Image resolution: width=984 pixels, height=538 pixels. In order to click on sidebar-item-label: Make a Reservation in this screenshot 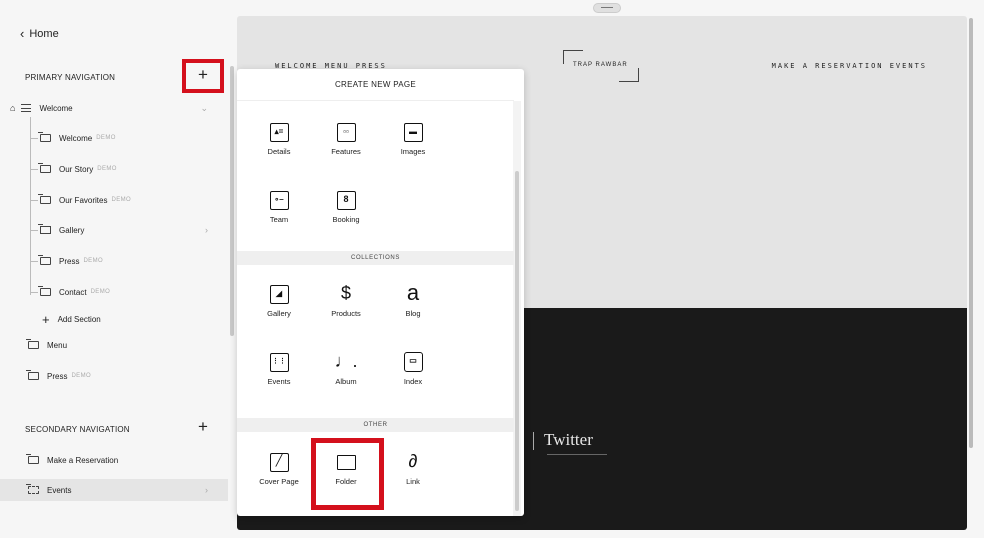, I will do `click(83, 460)`.